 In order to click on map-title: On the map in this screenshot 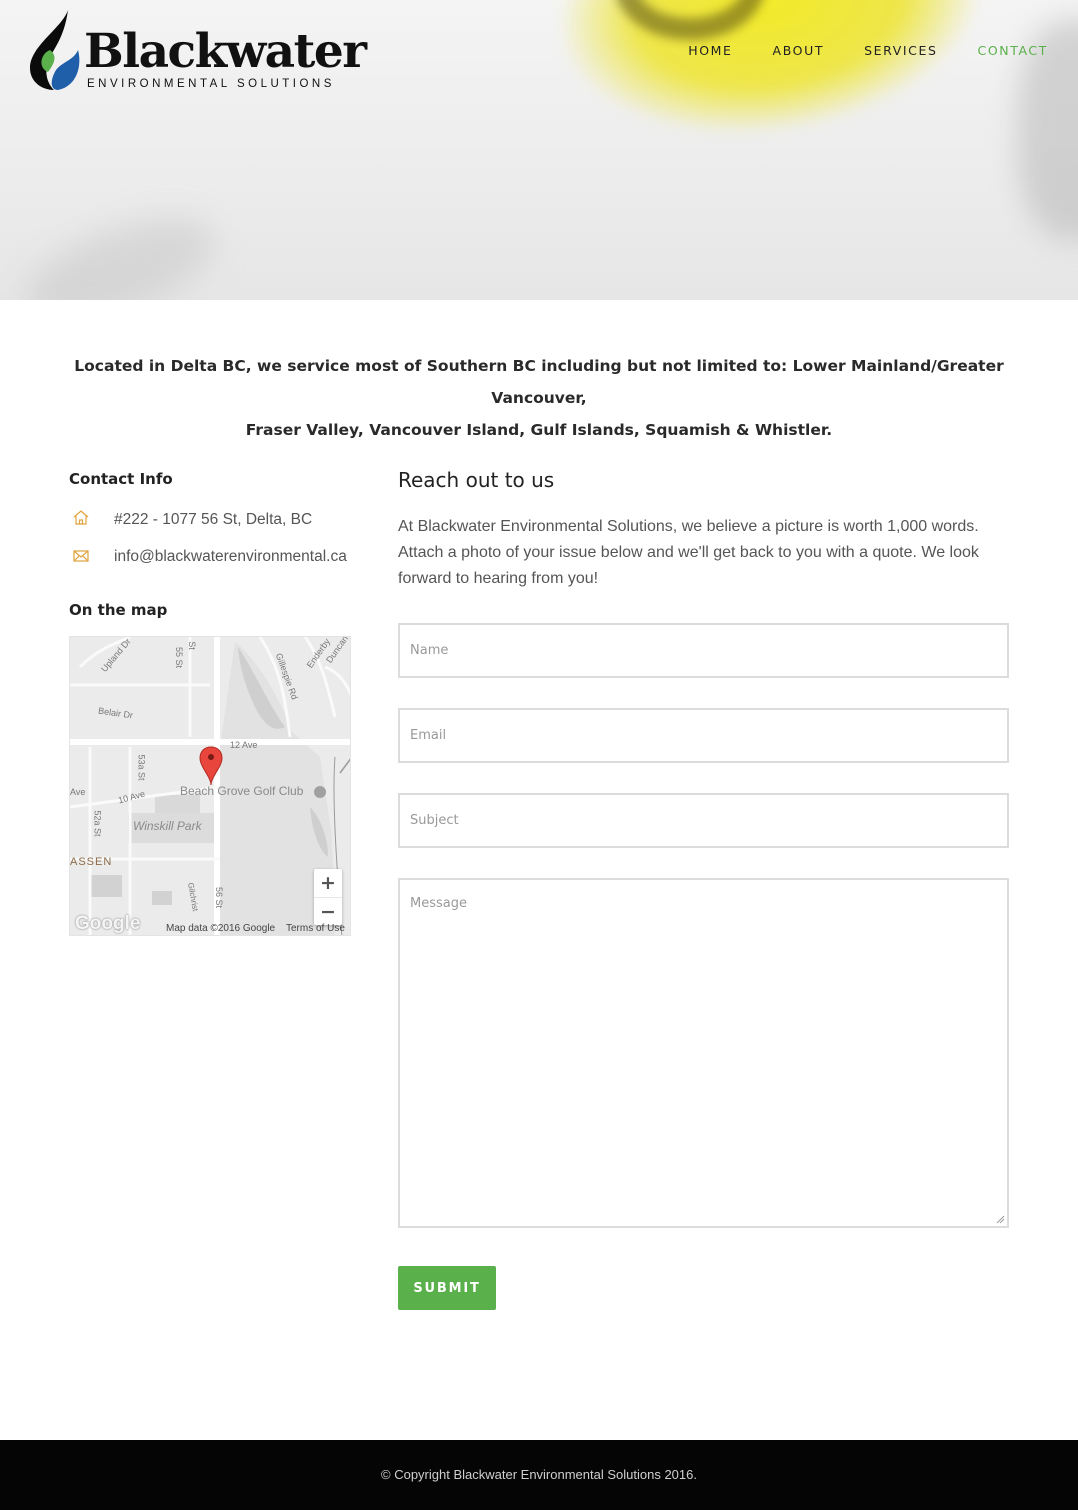, I will do `click(118, 610)`.